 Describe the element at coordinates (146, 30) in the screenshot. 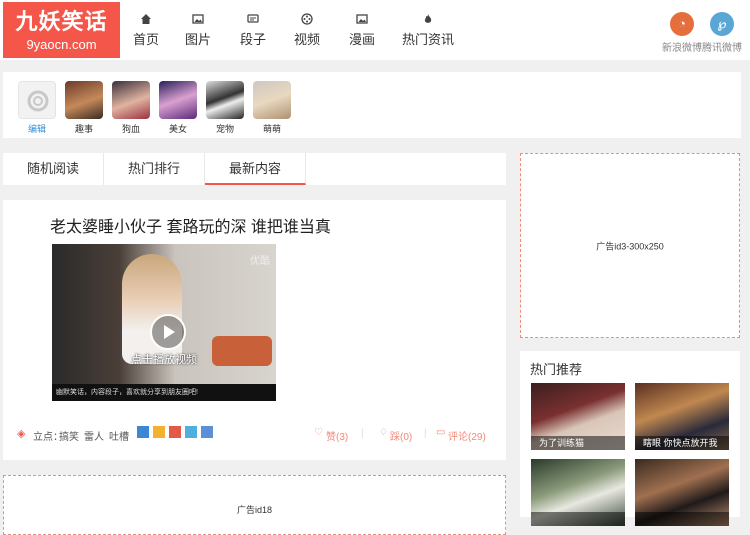

I see `nav-home: 首页` at that location.